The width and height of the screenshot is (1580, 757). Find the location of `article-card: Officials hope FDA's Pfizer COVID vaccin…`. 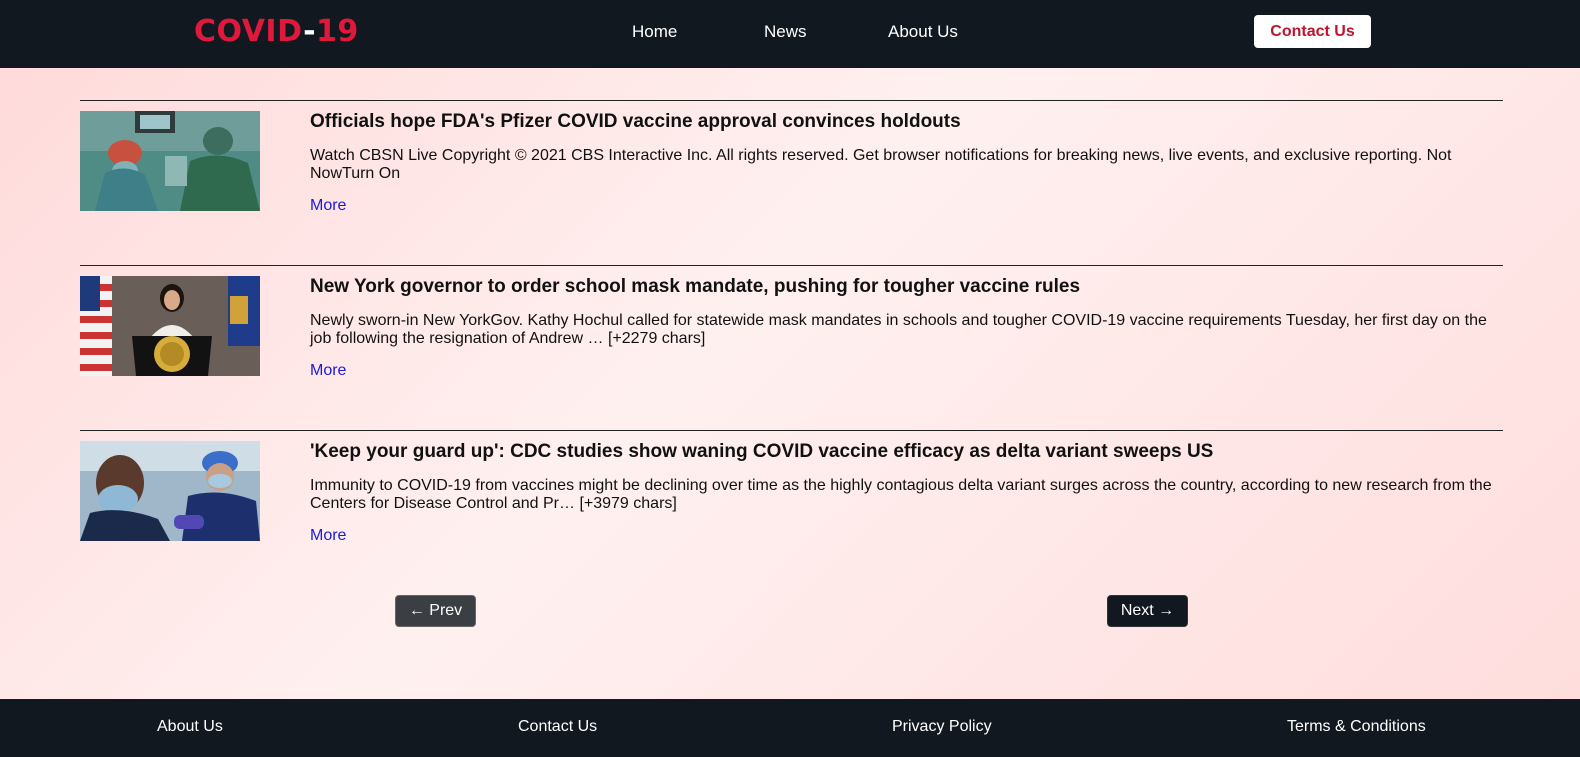

article-card: Officials hope FDA's Pfizer COVID vaccin… is located at coordinates (791, 160).